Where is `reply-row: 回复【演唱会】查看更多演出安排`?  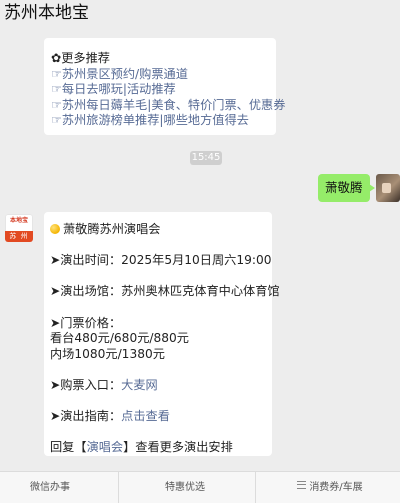
reply-row: 回复【演唱会】查看更多演出安排 is located at coordinates (158, 448).